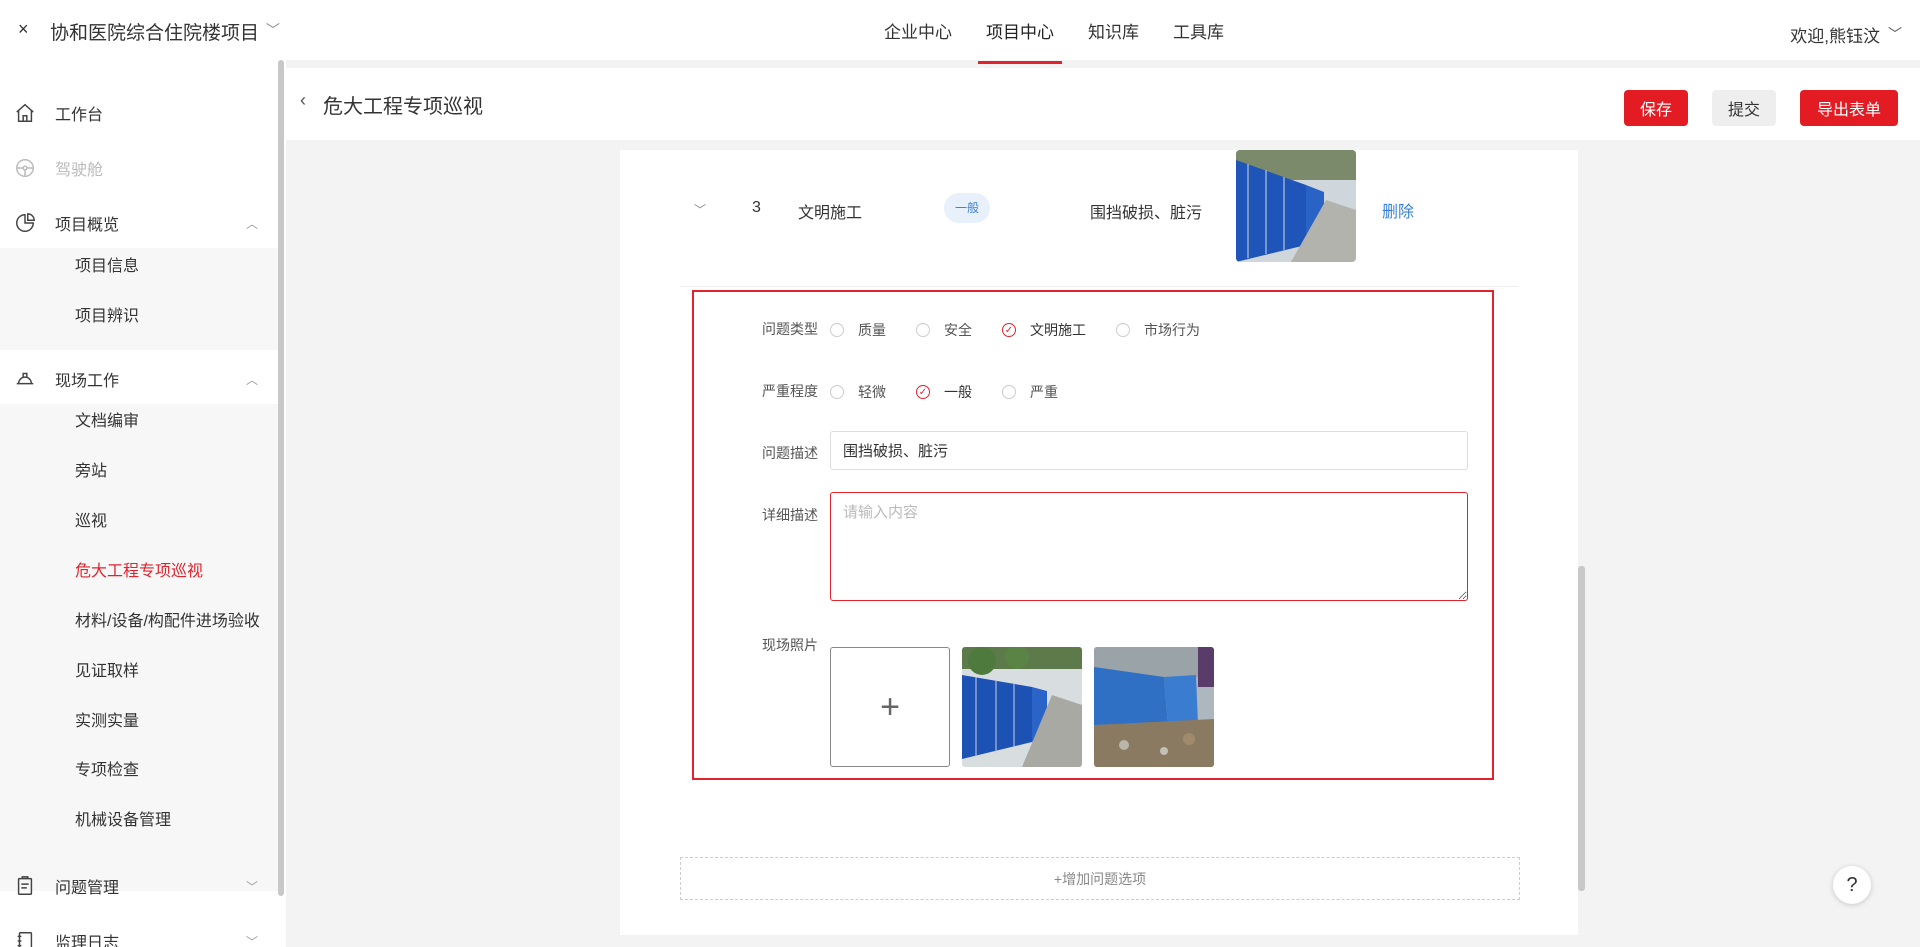 Image resolution: width=1920 pixels, height=947 pixels. I want to click on radio-market-behavior: 市场行为, so click(1158, 330).